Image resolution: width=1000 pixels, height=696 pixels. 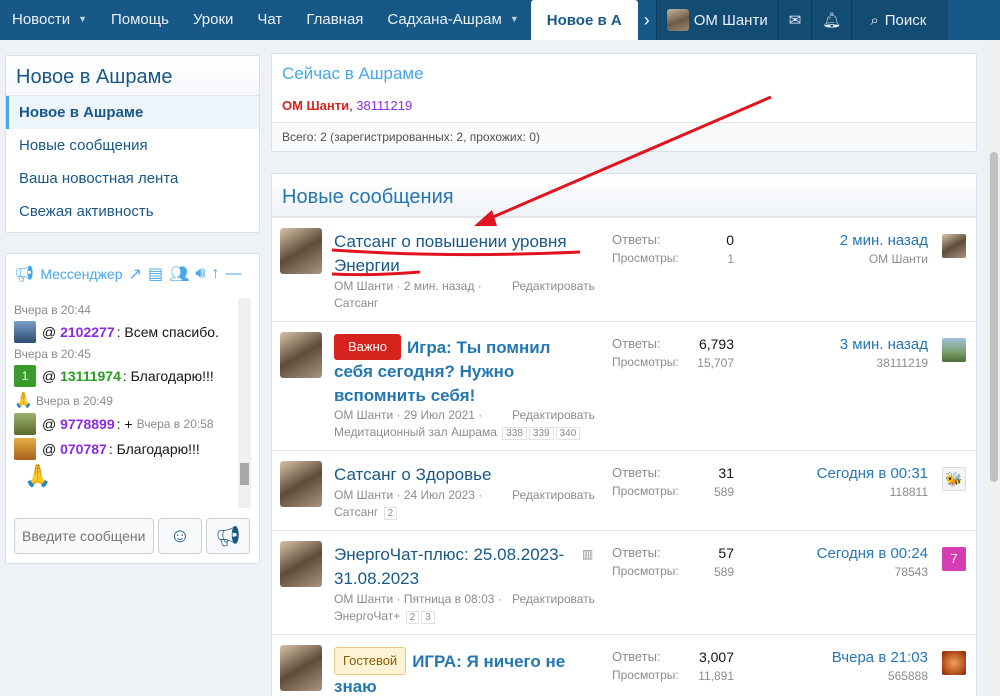 What do you see at coordinates (884, 240) in the screenshot?
I see `last-post-time: 2 мин. назад` at bounding box center [884, 240].